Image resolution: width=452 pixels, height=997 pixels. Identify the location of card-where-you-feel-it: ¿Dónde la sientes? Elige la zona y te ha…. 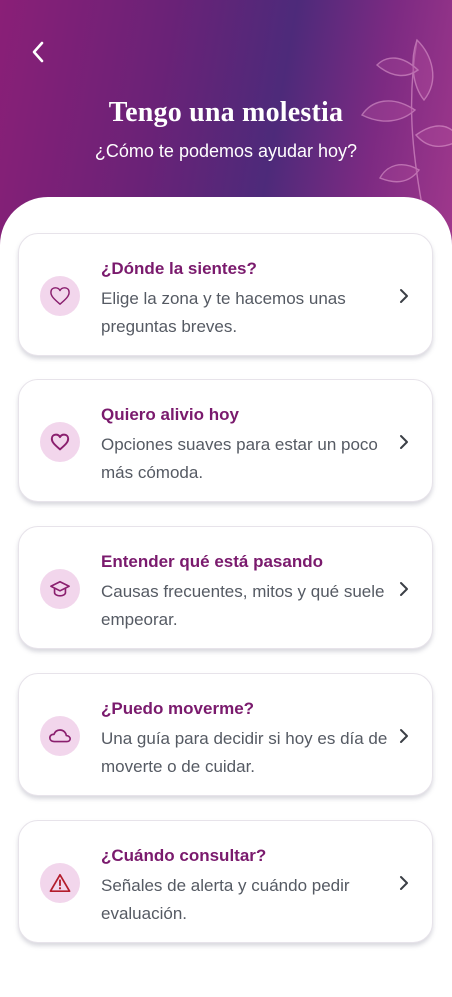
(225, 294).